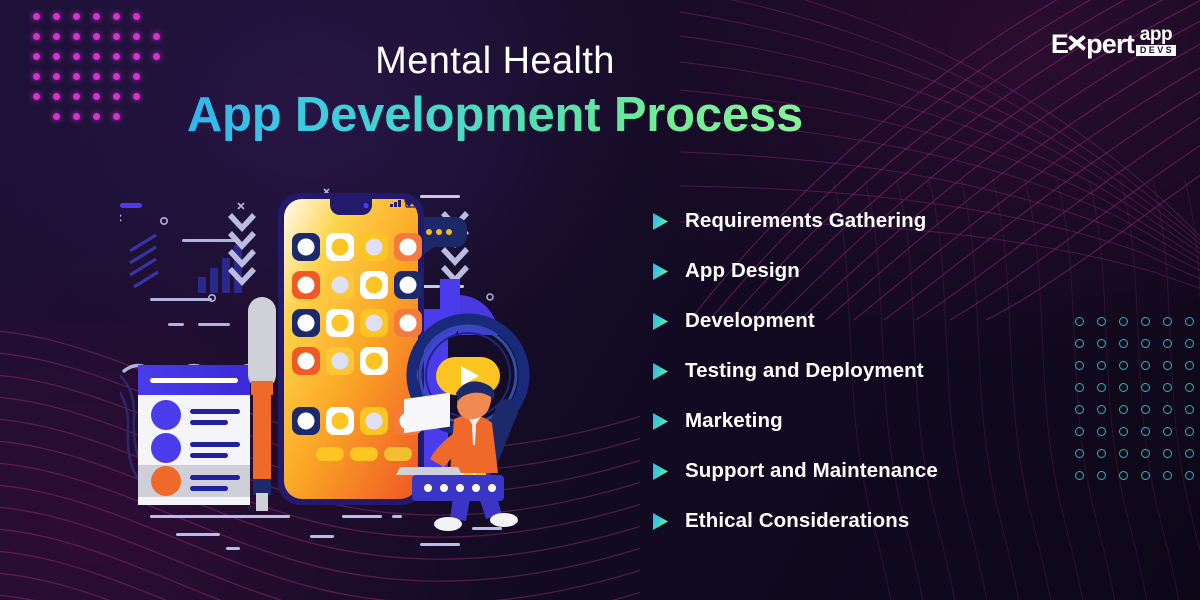  What do you see at coordinates (1156, 34) in the screenshot?
I see `logo-text-app: app` at bounding box center [1156, 34].